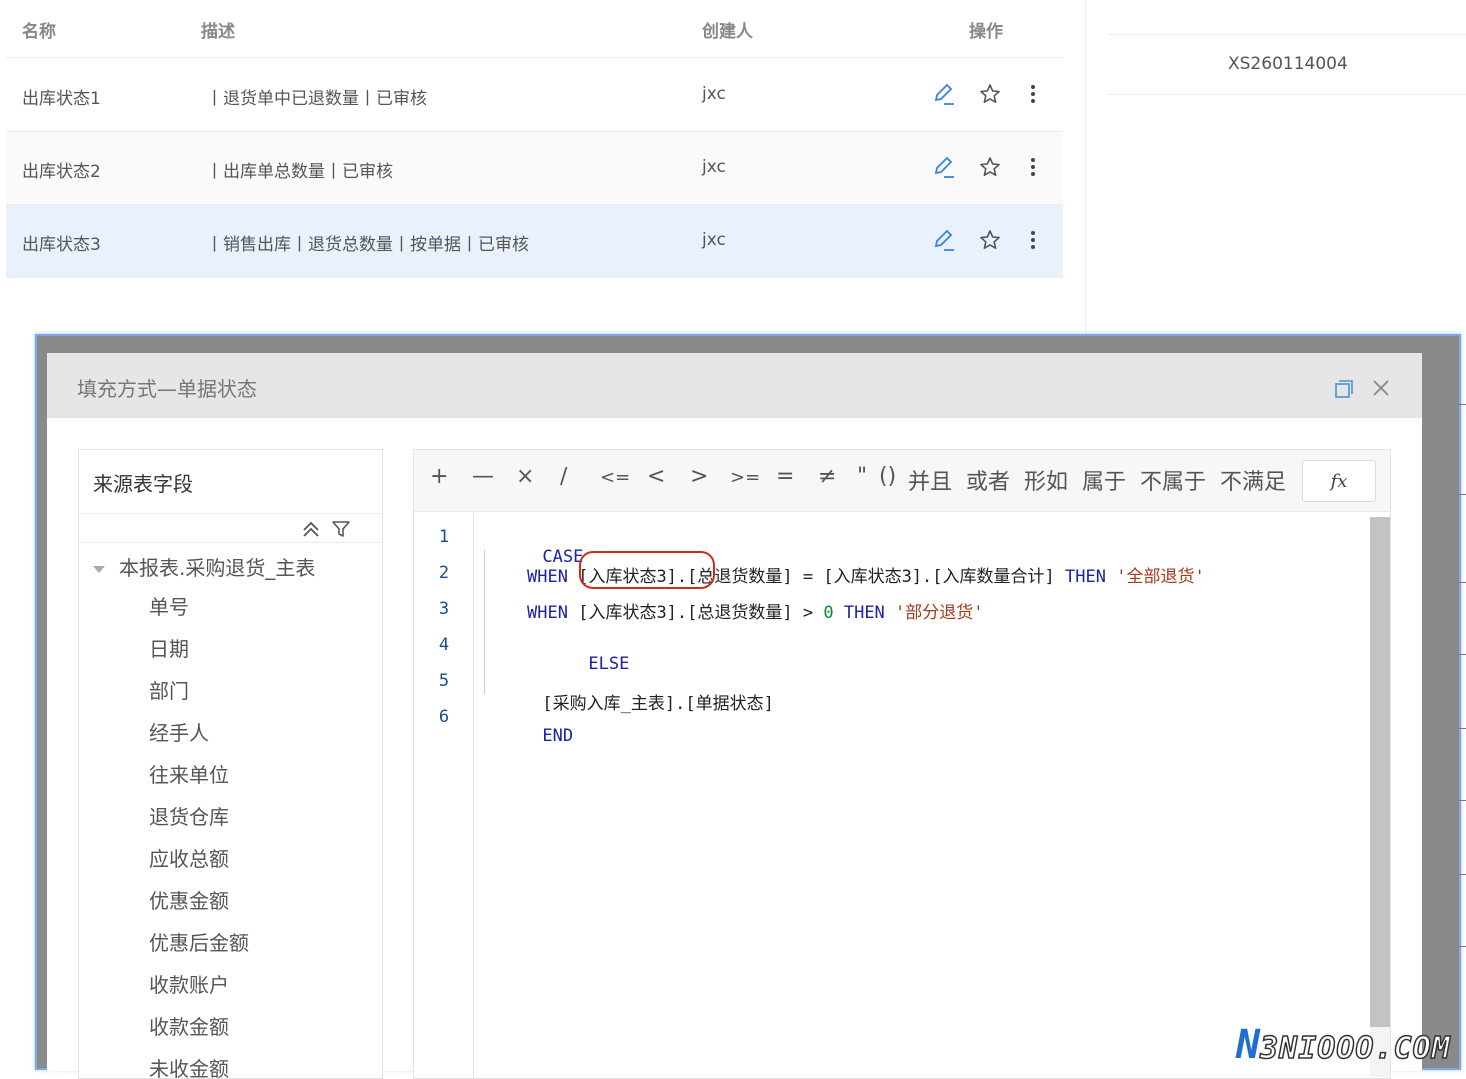 The width and height of the screenshot is (1466, 1079). I want to click on field-item: 日期, so click(199, 649).